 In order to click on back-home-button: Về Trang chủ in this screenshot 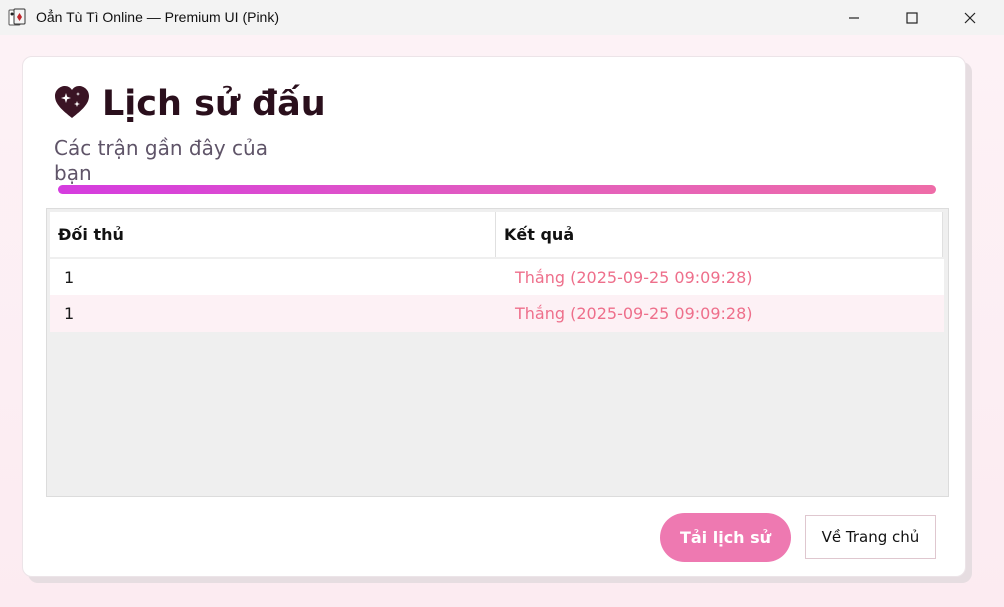, I will do `click(870, 537)`.